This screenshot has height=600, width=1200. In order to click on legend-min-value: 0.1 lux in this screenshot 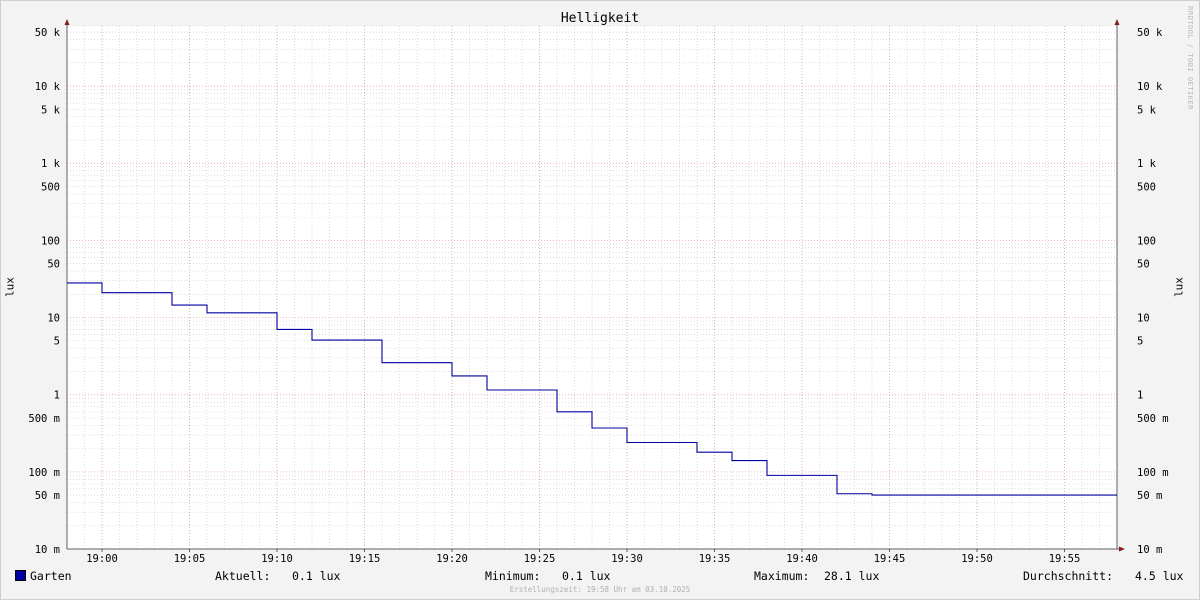, I will do `click(586, 576)`.